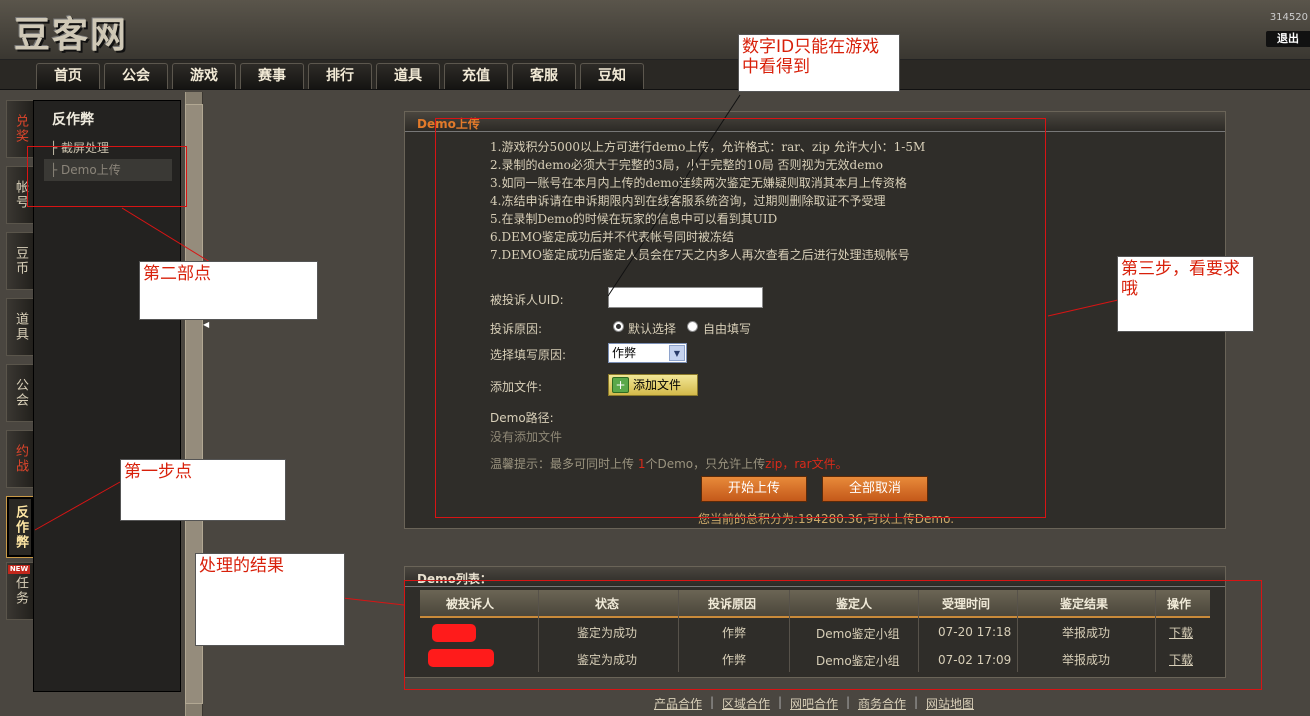 Image resolution: width=1310 pixels, height=716 pixels. Describe the element at coordinates (20, 527) in the screenshot. I see `tab-anti-cheat: 反作弊` at that location.